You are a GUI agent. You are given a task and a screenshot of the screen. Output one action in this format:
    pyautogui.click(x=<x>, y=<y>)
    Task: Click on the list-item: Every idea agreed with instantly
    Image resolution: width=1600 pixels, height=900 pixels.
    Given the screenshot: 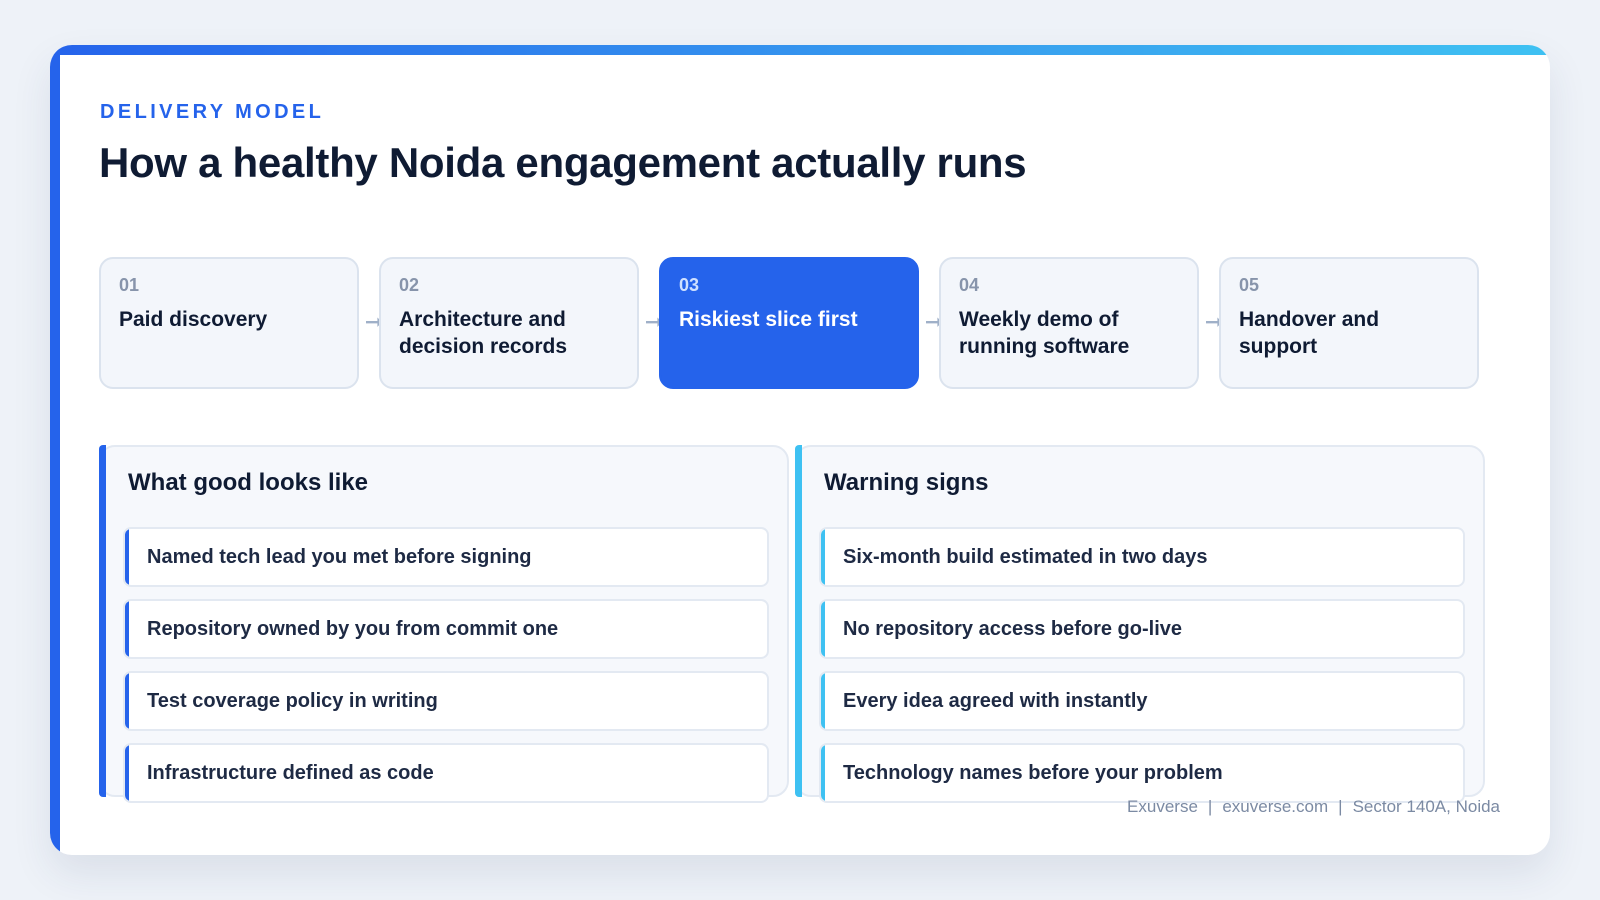 What is the action you would take?
    pyautogui.click(x=1142, y=701)
    